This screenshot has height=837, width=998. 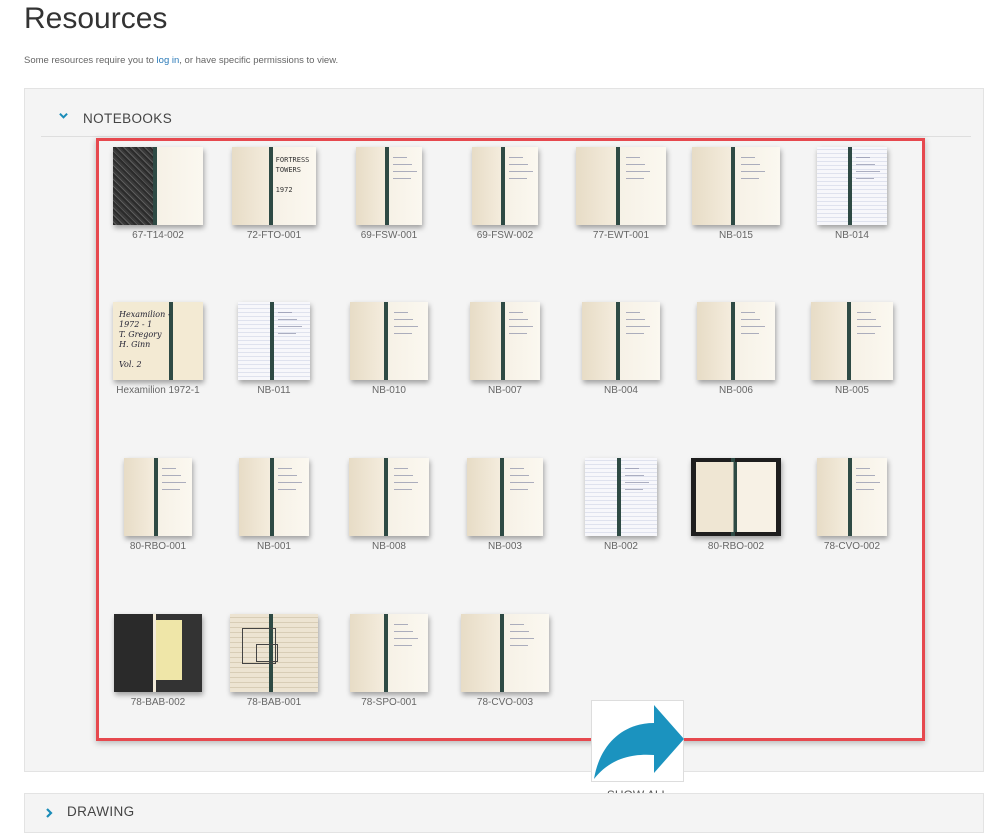 I want to click on notebook-item: NB-001, so click(x=274, y=505).